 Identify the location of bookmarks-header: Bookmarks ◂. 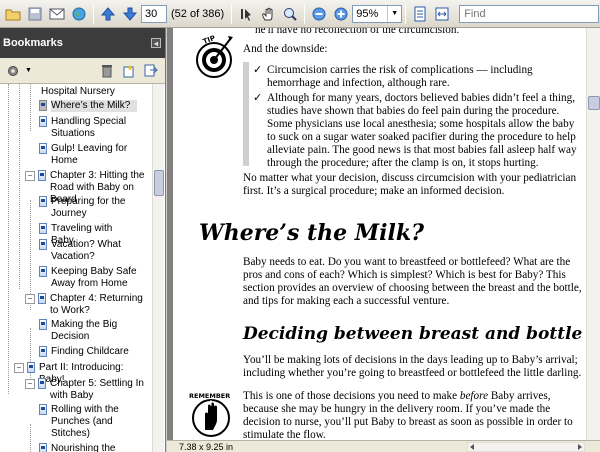
(82, 43).